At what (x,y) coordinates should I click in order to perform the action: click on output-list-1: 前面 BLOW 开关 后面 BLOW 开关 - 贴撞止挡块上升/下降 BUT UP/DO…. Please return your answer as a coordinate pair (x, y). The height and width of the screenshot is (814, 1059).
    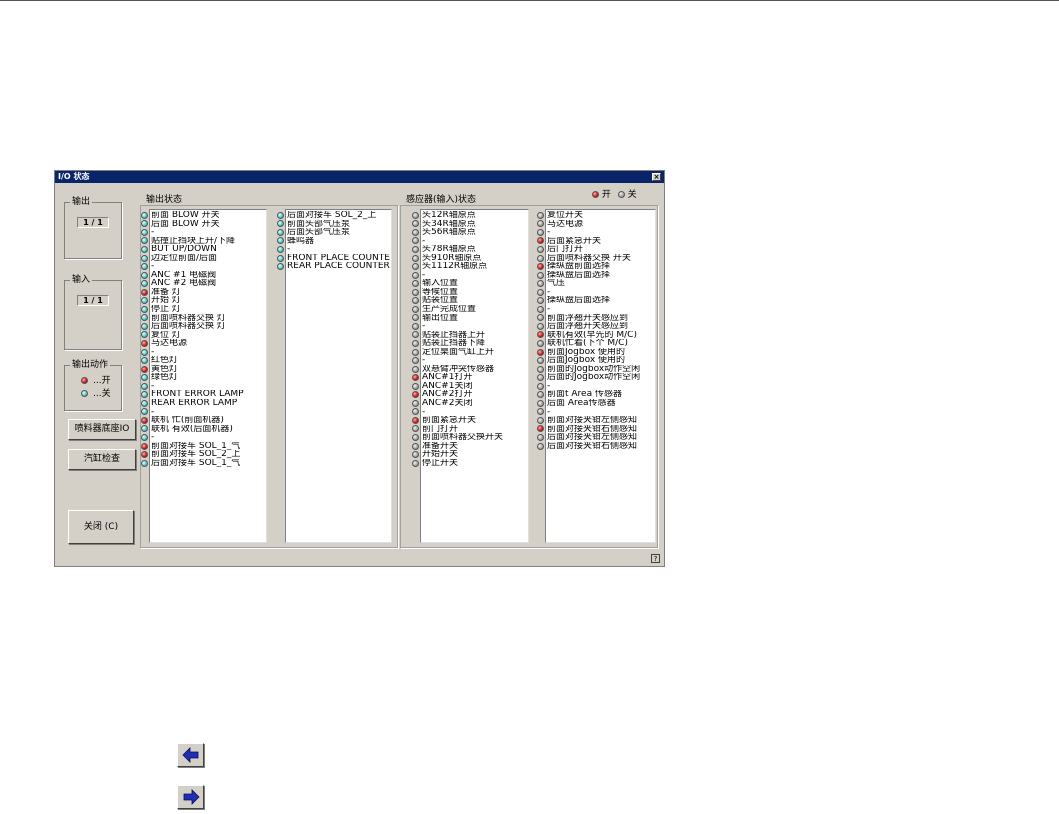
    Looking at the image, I should click on (204, 376).